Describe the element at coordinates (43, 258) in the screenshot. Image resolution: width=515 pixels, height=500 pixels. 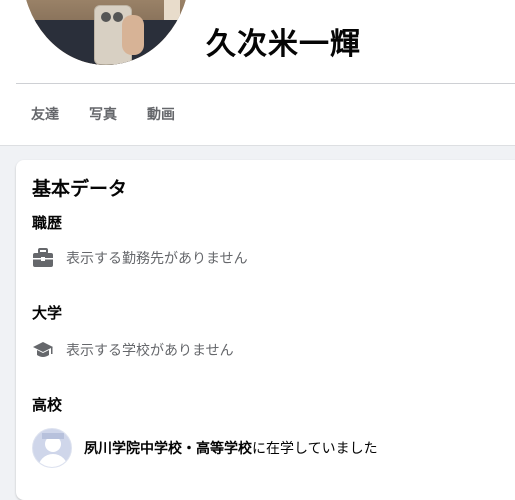
I see `briefcase-icon` at that location.